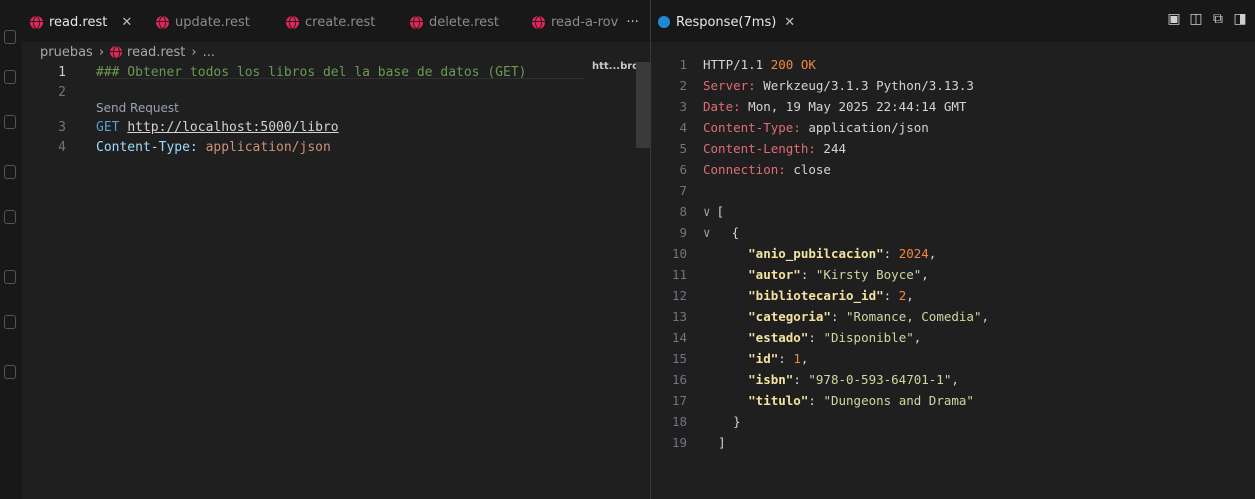 This screenshot has width=1255, height=499. Describe the element at coordinates (677, 190) in the screenshot. I see `response-line: 7` at that location.